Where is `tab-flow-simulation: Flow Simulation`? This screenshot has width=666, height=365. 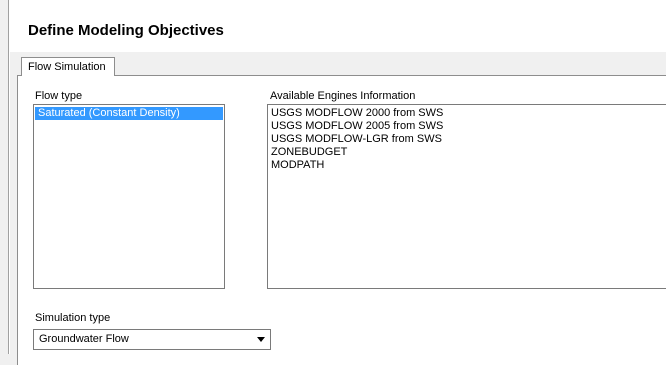 tab-flow-simulation: Flow Simulation is located at coordinates (68, 66).